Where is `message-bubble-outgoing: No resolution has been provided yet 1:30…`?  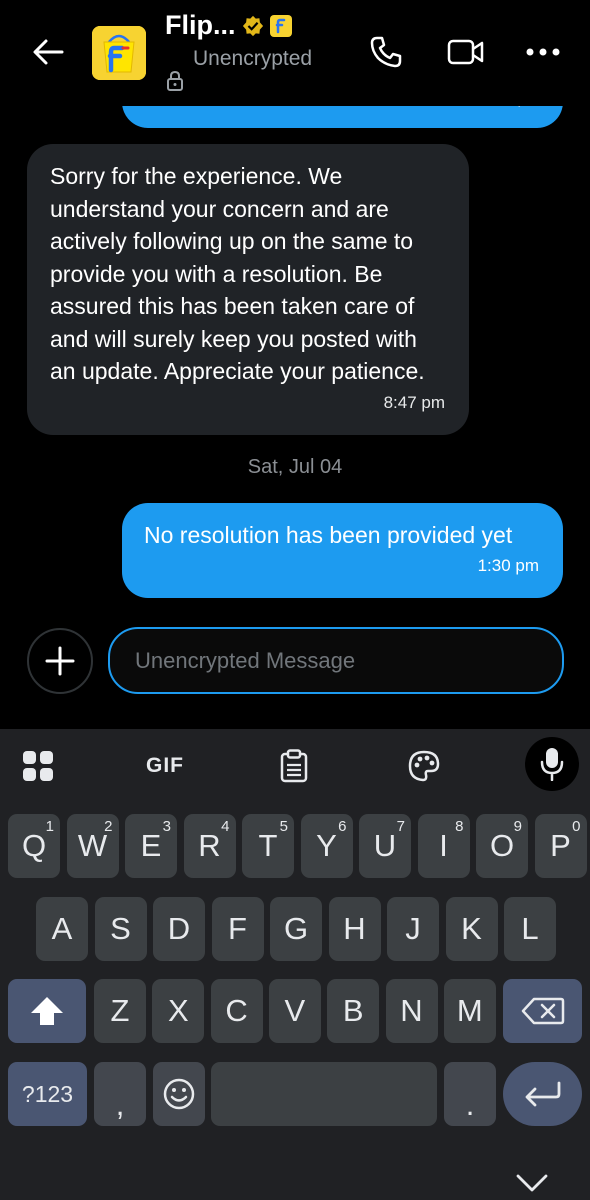 message-bubble-outgoing: No resolution has been provided yet 1:30… is located at coordinates (342, 550).